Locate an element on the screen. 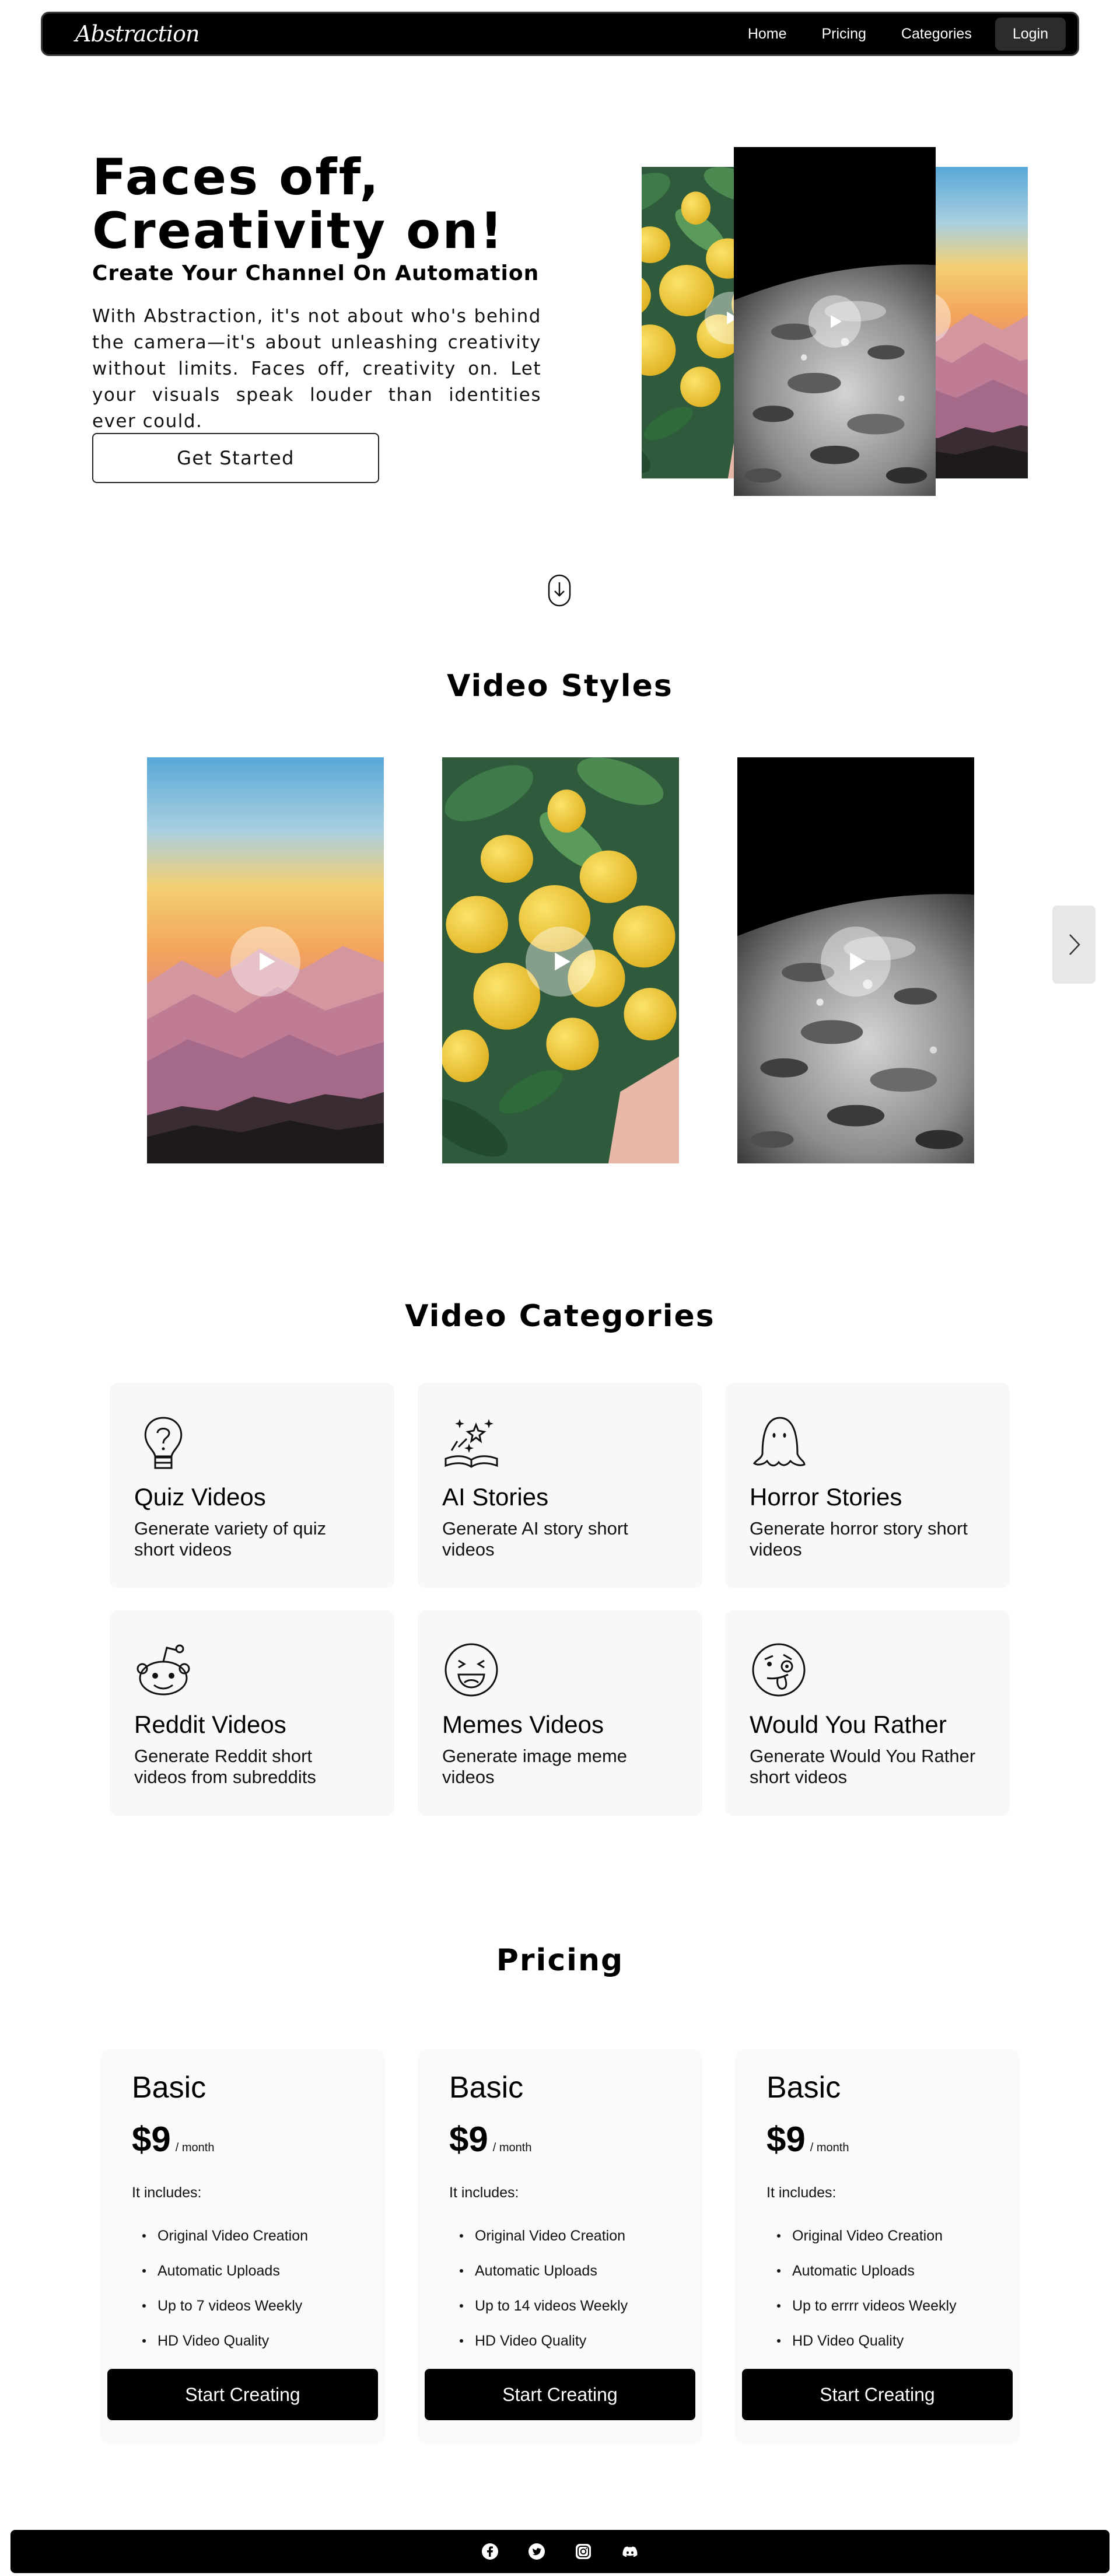 The image size is (1120, 2576). category-title: Quiz Videos is located at coordinates (200, 1497).